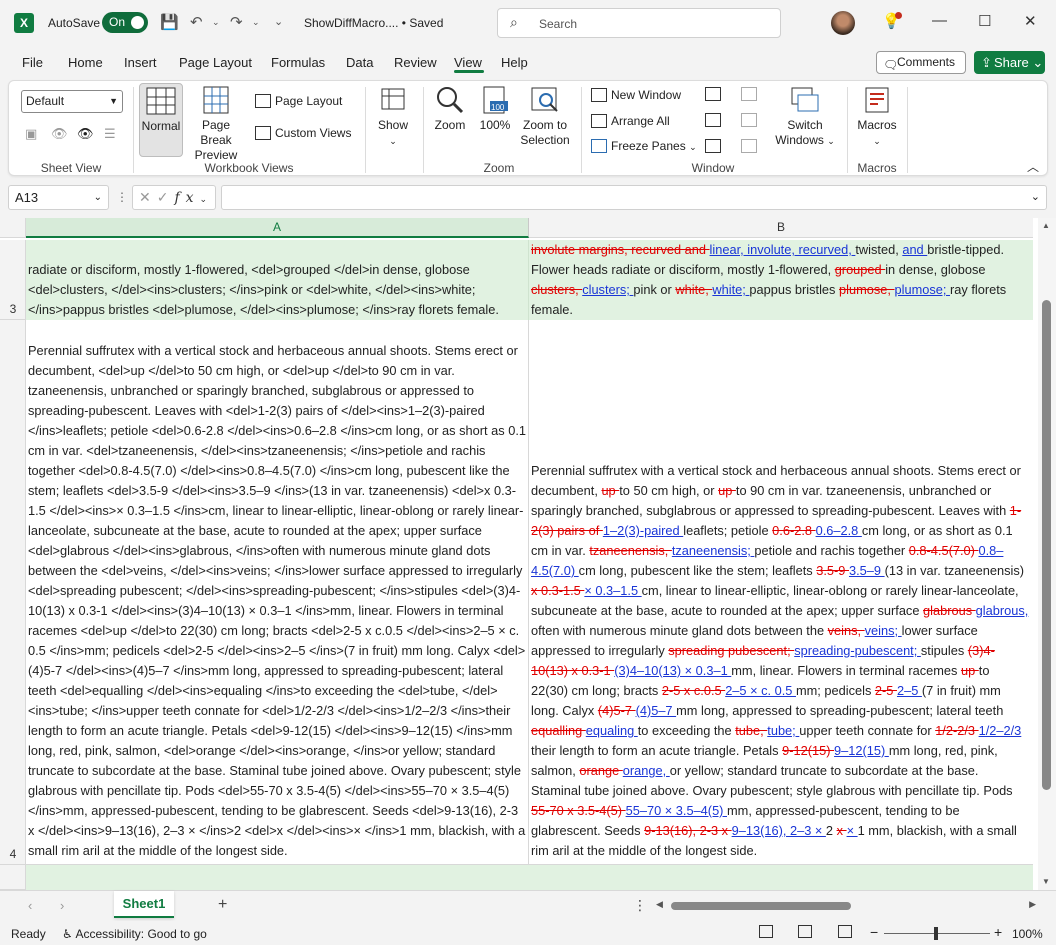 The image size is (1056, 945). Describe the element at coordinates (278, 21) in the screenshot. I see `customize-toolbar-icon: ⌄` at that location.